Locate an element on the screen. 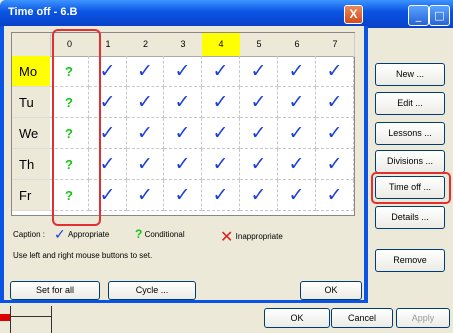 This screenshot has width=453, height=333. time-off-button-highlight is located at coordinates (411, 188).